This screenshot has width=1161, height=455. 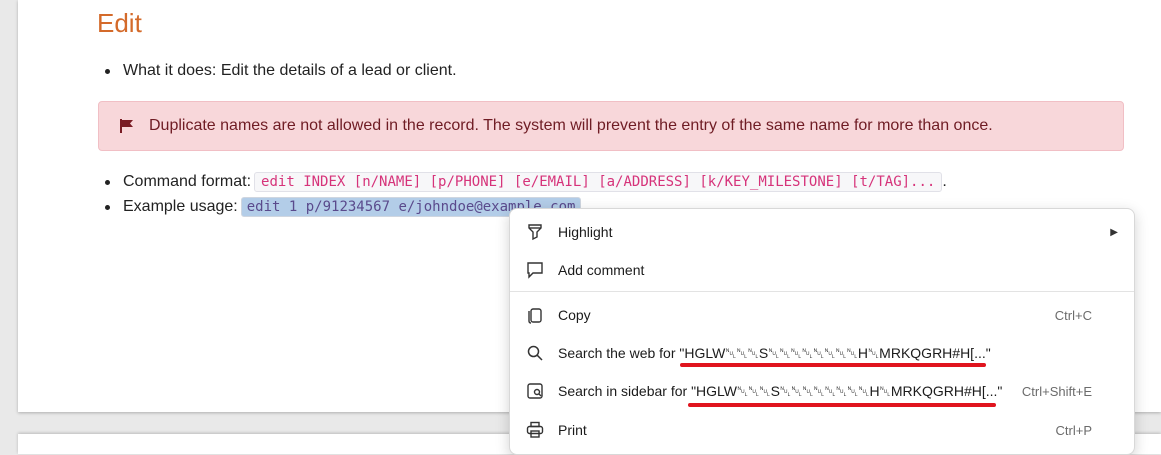 What do you see at coordinates (535, 232) in the screenshot?
I see `highlighter-icon` at bounding box center [535, 232].